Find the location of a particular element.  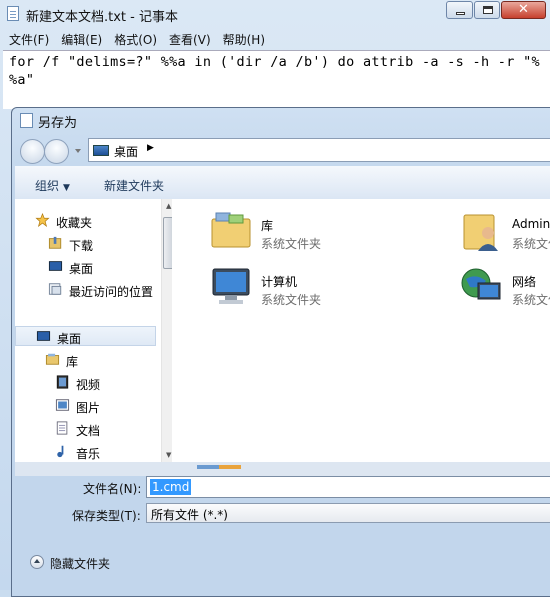

nav-item-desktop-favorite: 桌面 is located at coordinates (87, 267).